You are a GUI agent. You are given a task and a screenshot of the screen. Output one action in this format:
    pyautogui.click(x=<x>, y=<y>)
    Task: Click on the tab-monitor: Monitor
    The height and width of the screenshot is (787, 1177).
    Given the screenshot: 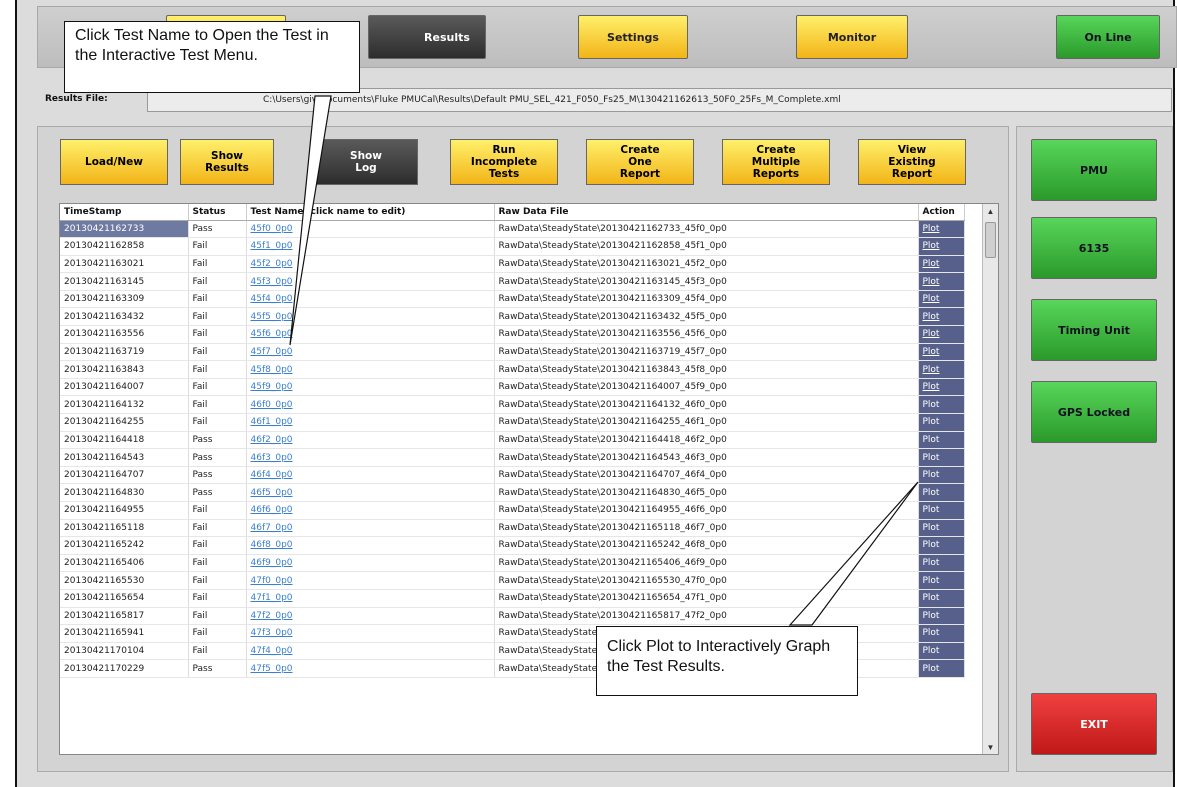 What is the action you would take?
    pyautogui.click(x=852, y=37)
    